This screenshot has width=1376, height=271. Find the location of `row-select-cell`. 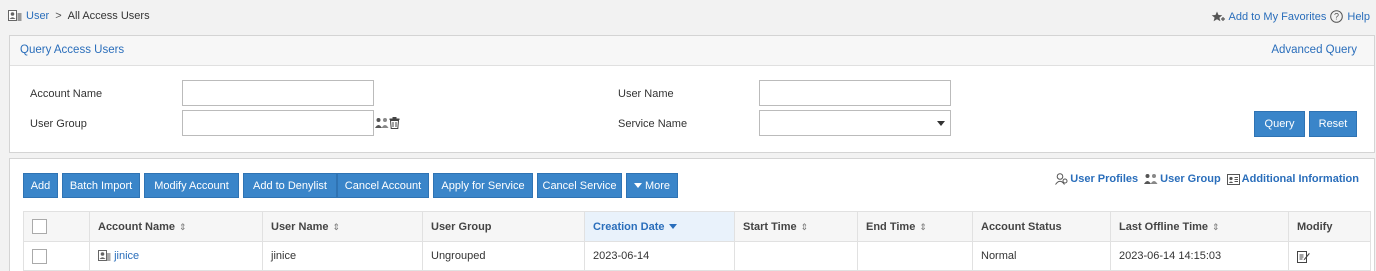

row-select-cell is located at coordinates (56, 256).